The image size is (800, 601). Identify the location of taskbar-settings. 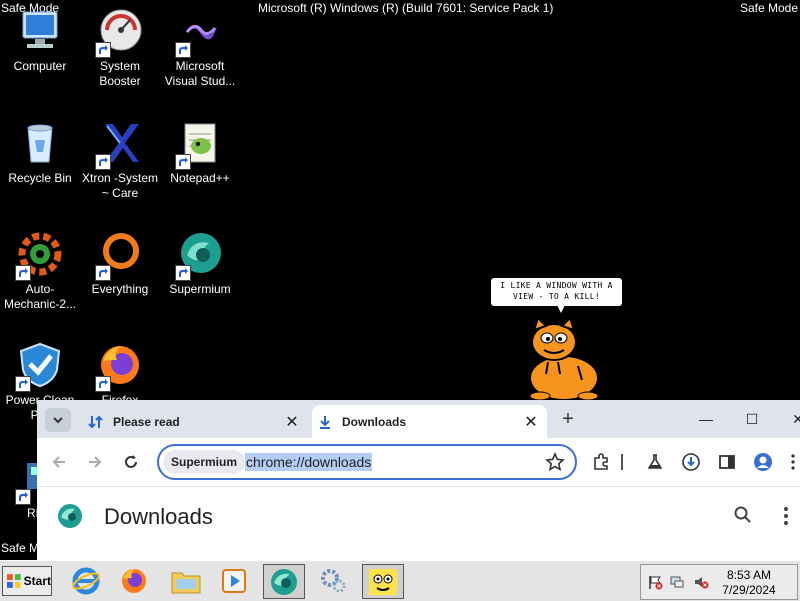
(333, 580).